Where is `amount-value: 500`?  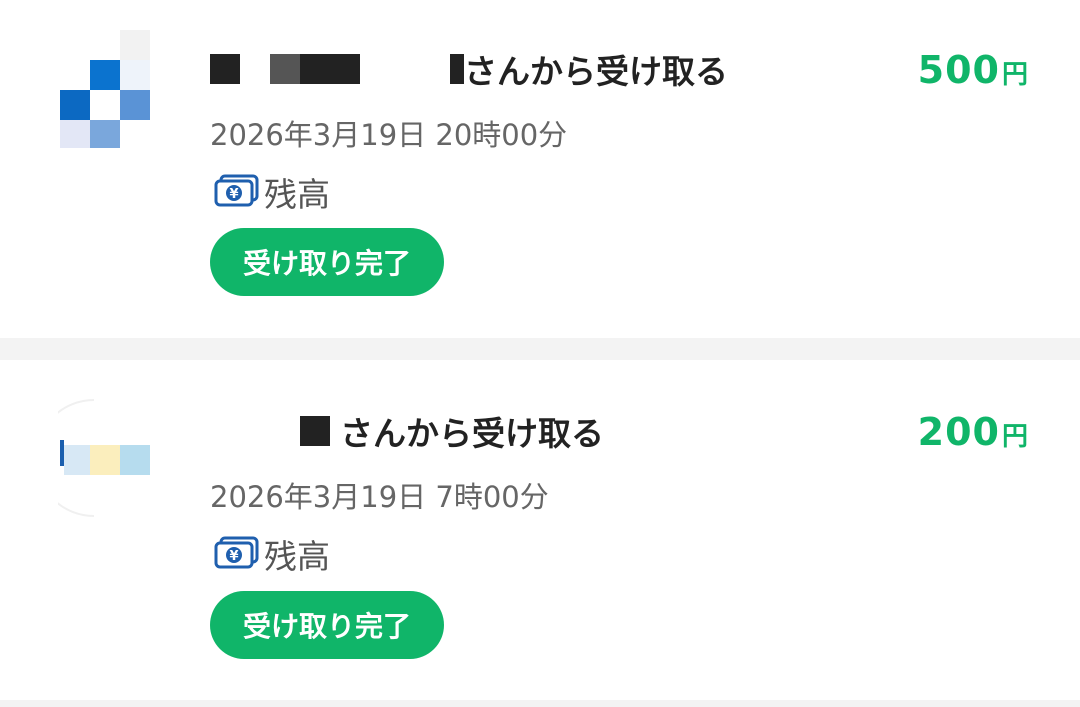
amount-value: 500 is located at coordinates (958, 70).